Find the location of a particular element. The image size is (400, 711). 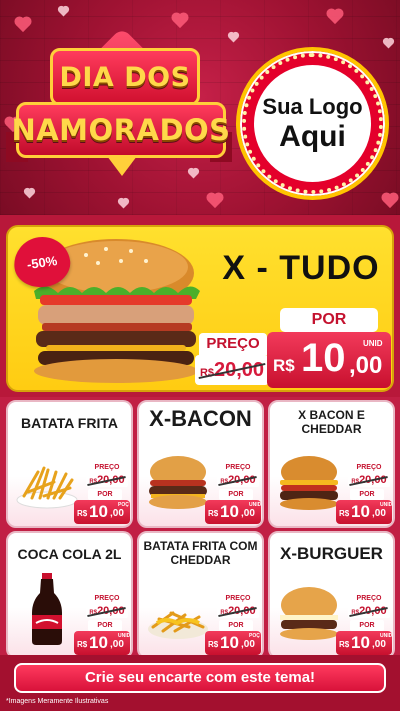

featured-new-price-label: POR is located at coordinates (329, 320).